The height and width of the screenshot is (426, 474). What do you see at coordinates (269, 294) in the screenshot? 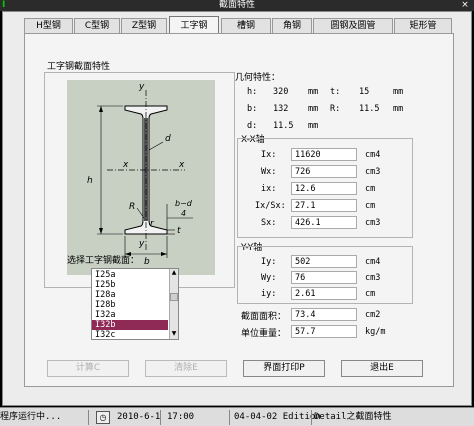
I see `iy-label: iy:` at bounding box center [269, 294].